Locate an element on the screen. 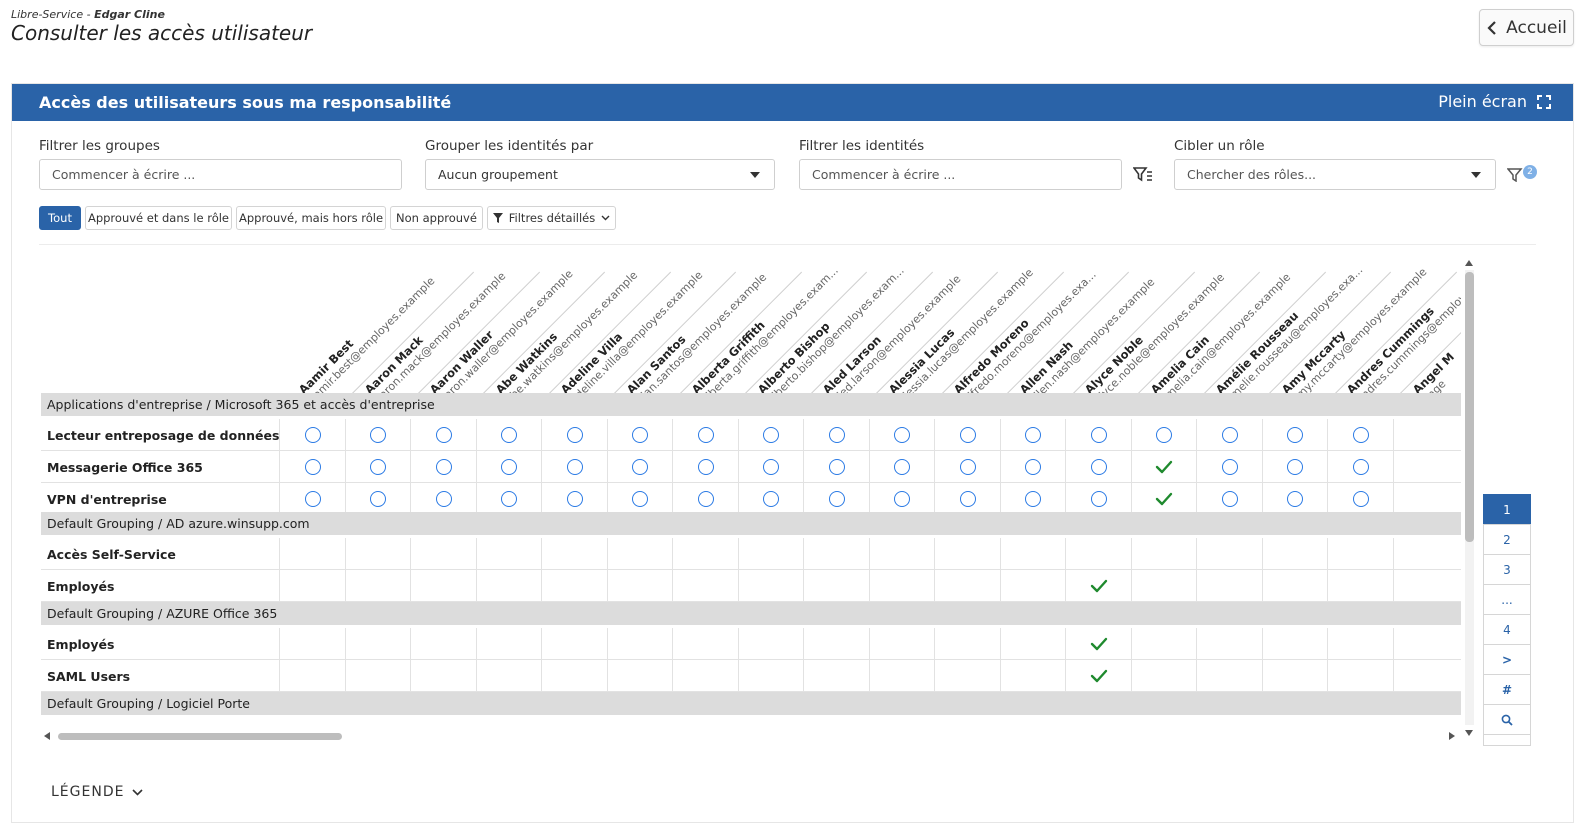 Image resolution: width=1579 pixels, height=828 pixels. scroll-left-icon is located at coordinates (47, 736).